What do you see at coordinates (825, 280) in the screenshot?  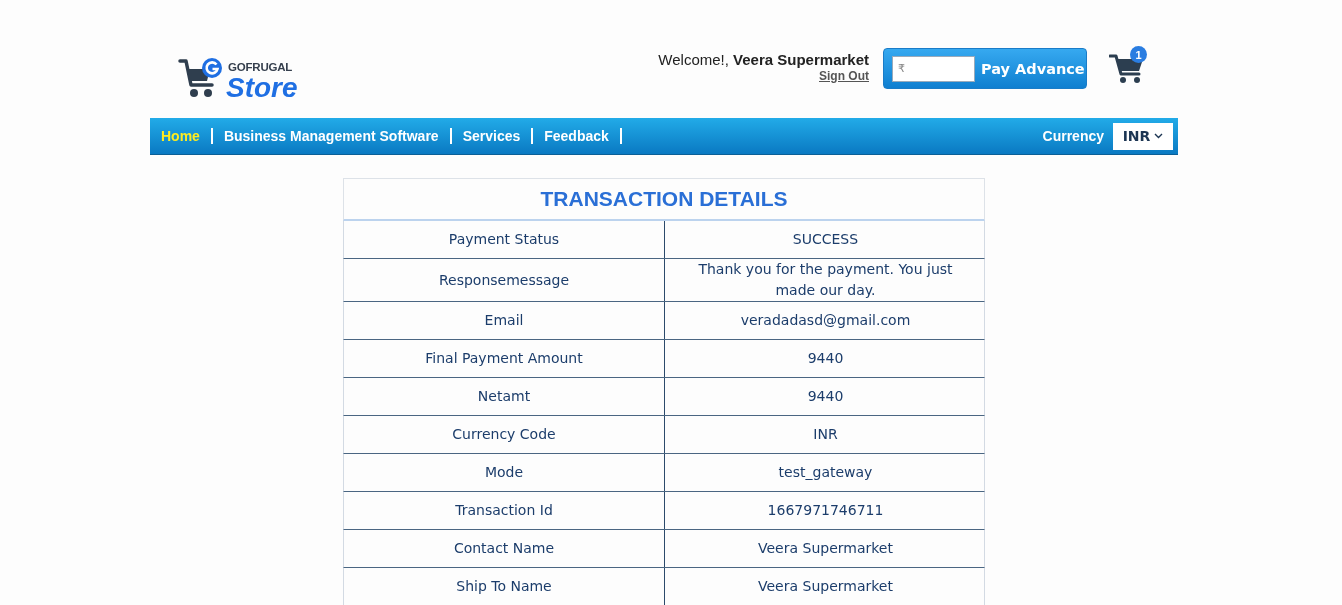 I see `detail-value-cell-text: Thank you for the payment. You just made our day.` at bounding box center [825, 280].